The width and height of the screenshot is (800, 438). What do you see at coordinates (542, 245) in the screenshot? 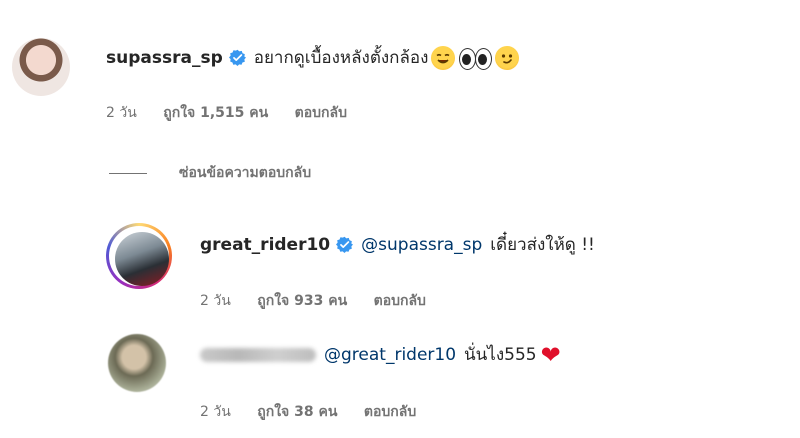
I see `reply-text: เดี๋ยวส่งให้ดู !!` at bounding box center [542, 245].